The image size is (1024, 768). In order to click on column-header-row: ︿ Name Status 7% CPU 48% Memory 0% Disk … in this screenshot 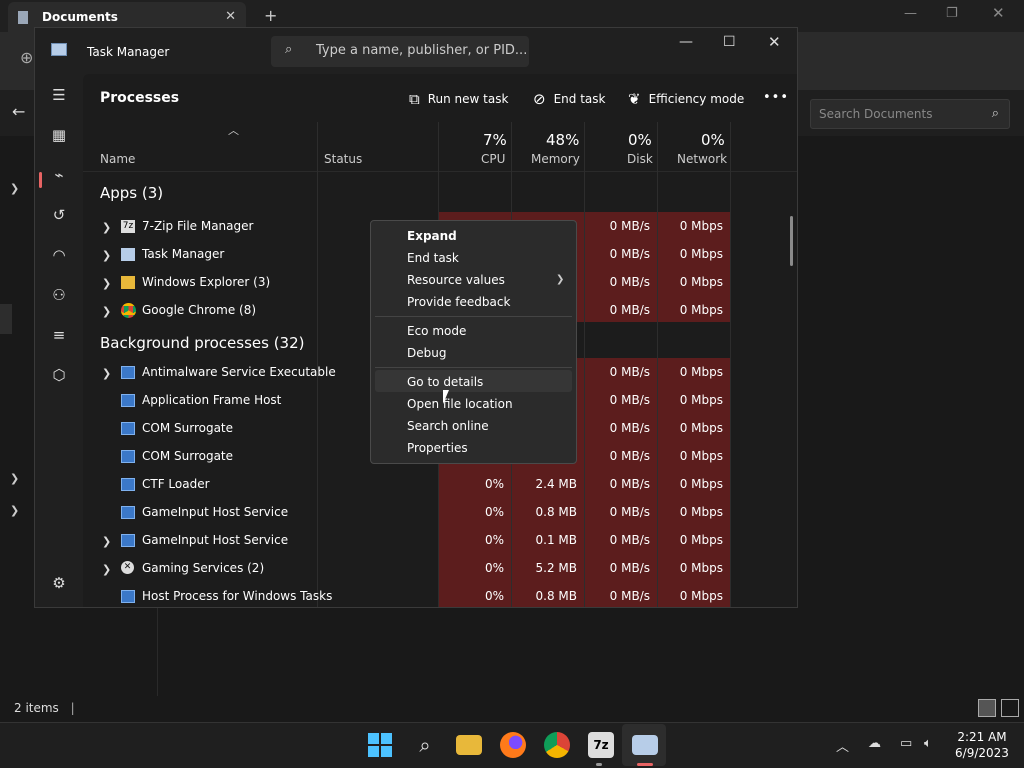, I will do `click(440, 147)`.